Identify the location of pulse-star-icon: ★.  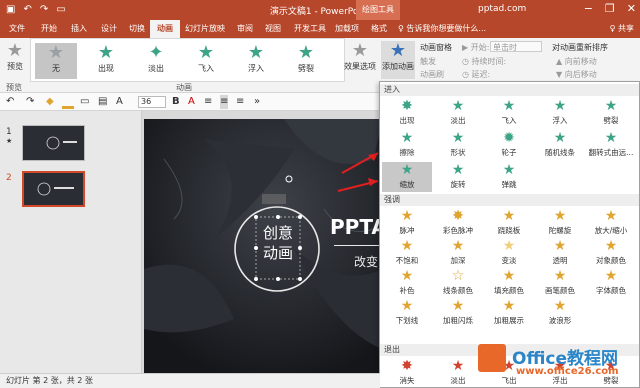
(407, 216).